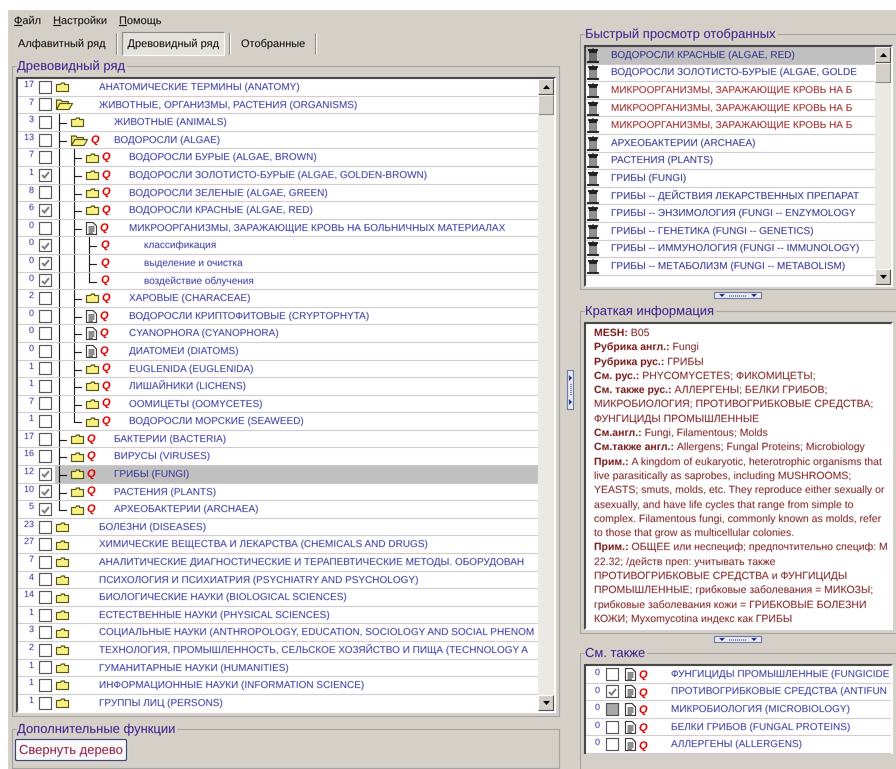 The height and width of the screenshot is (769, 896). I want to click on tree-row: Q БАКТЕРИИ (BACTERIA), so click(296, 439).